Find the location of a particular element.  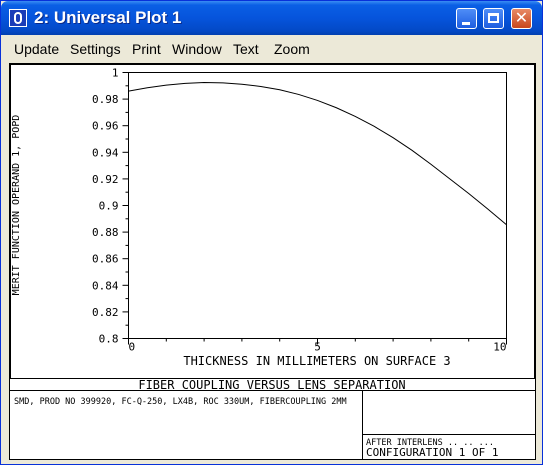

menu-zoom: Zoom is located at coordinates (292, 49).